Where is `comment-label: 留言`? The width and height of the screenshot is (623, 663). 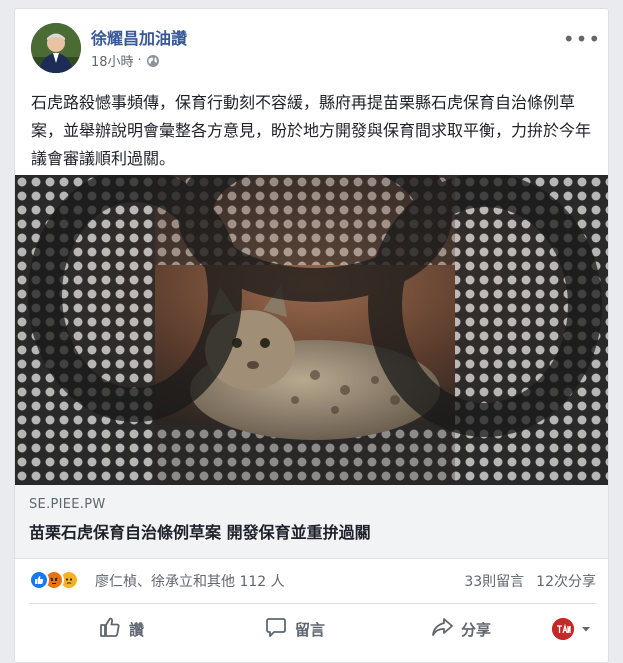
comment-label: 留言 is located at coordinates (310, 629).